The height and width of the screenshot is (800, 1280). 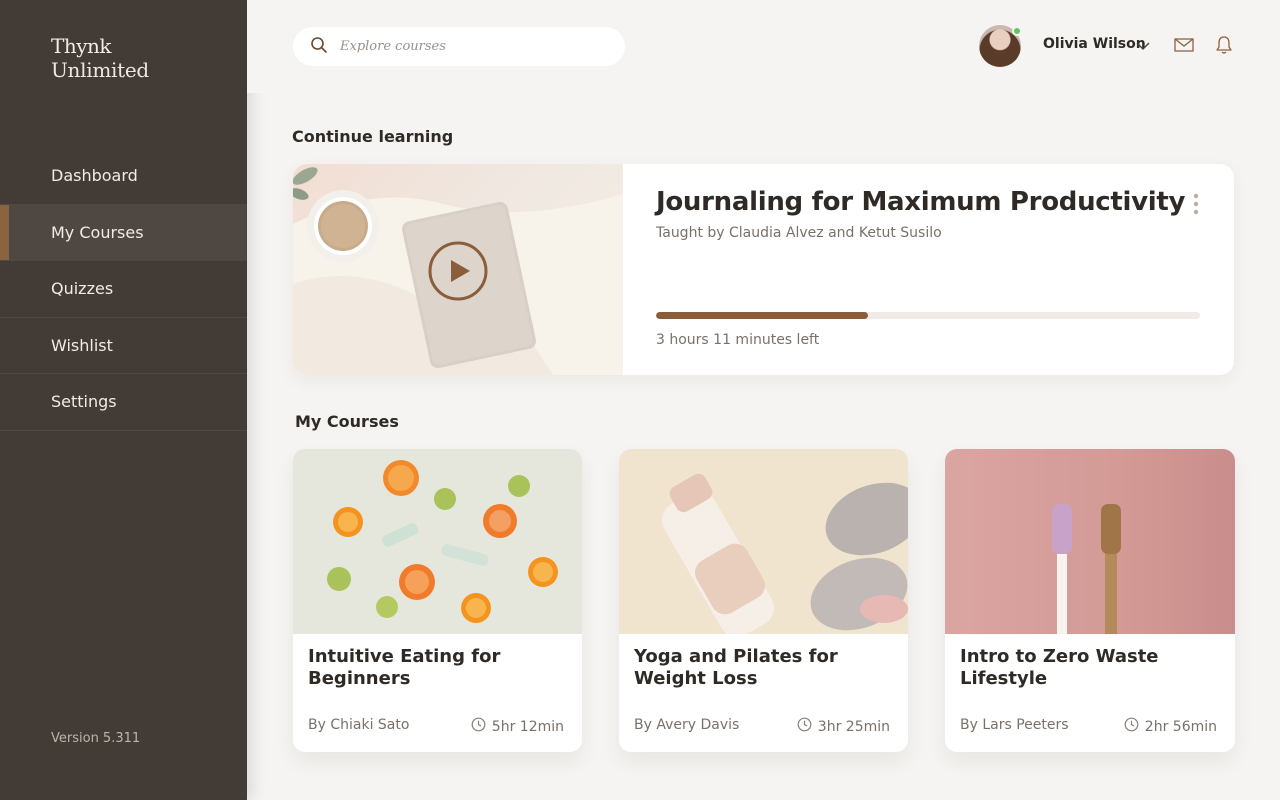 I want to click on course-image-bottle-shoes, so click(x=763, y=541).